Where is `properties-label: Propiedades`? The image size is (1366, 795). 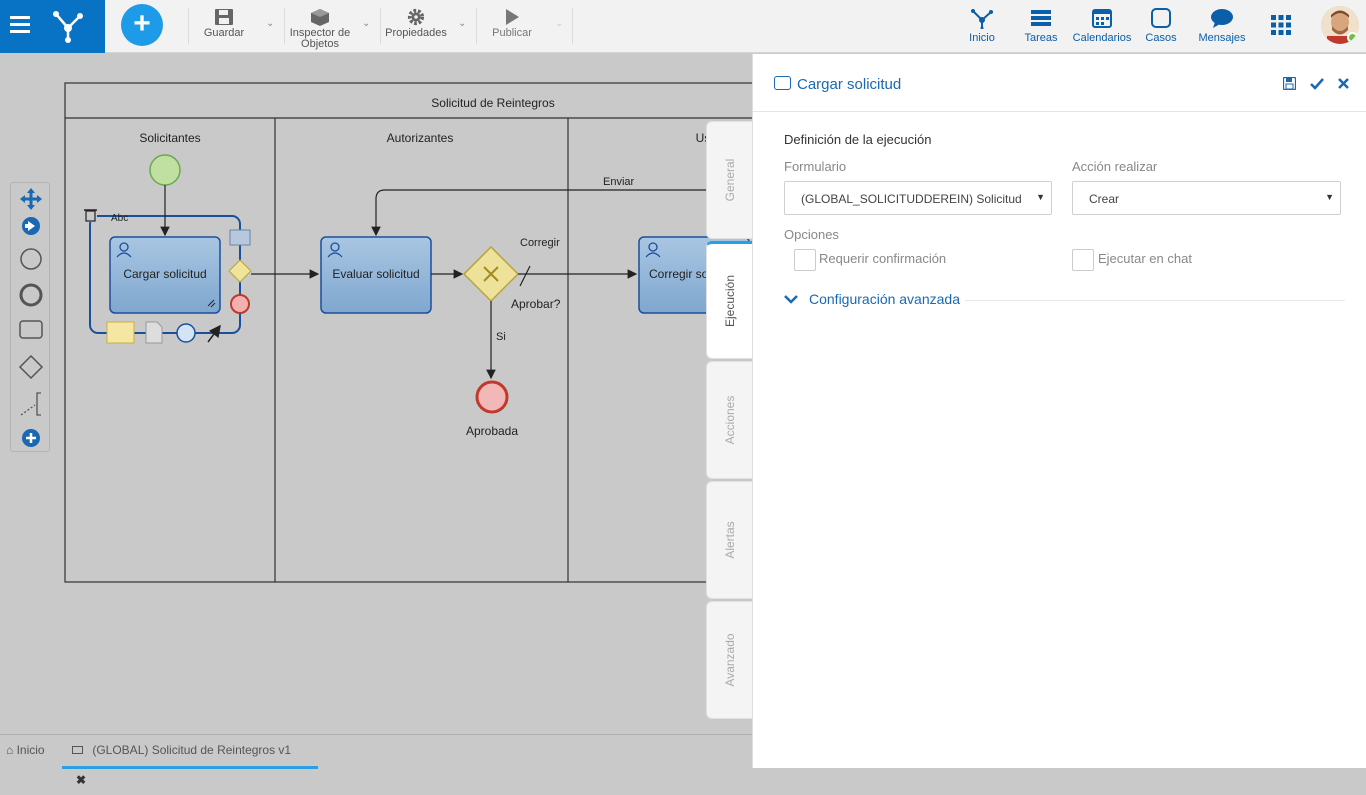
properties-label: Propiedades is located at coordinates (416, 33).